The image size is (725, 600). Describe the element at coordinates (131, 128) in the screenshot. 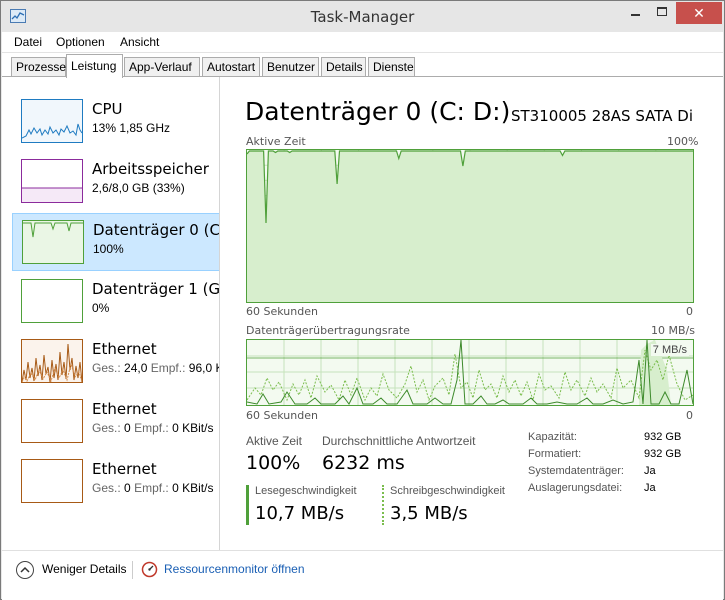

I see `sidebar-item-value: 13% 1,85 GHz` at that location.